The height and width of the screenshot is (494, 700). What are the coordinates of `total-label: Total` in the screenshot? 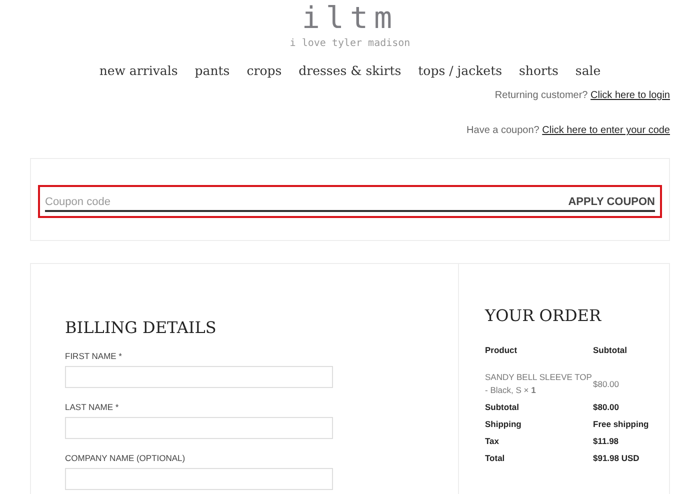 It's located at (495, 458).